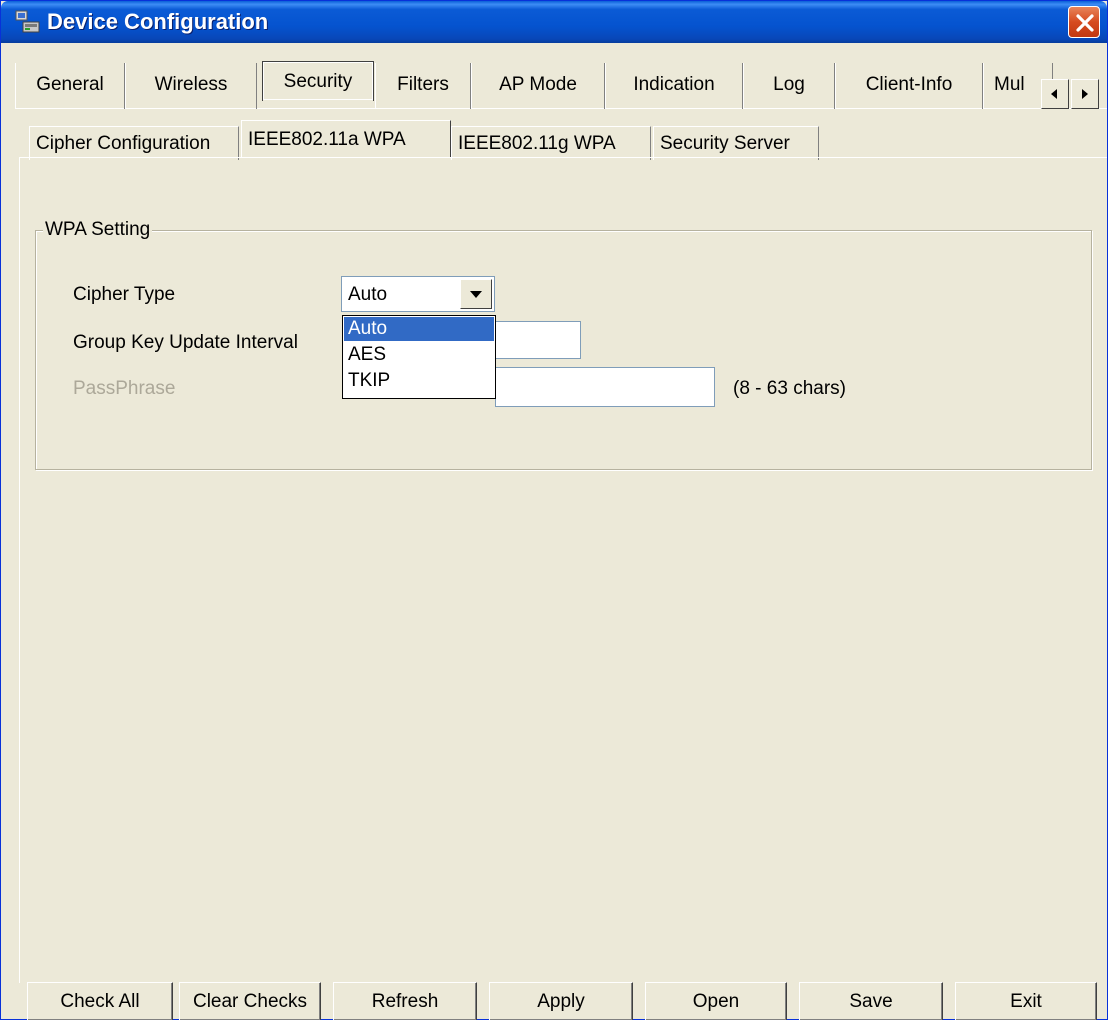 The height and width of the screenshot is (1020, 1108). I want to click on group-key-update-interval-label: Group Key Update Interval, so click(185, 342).